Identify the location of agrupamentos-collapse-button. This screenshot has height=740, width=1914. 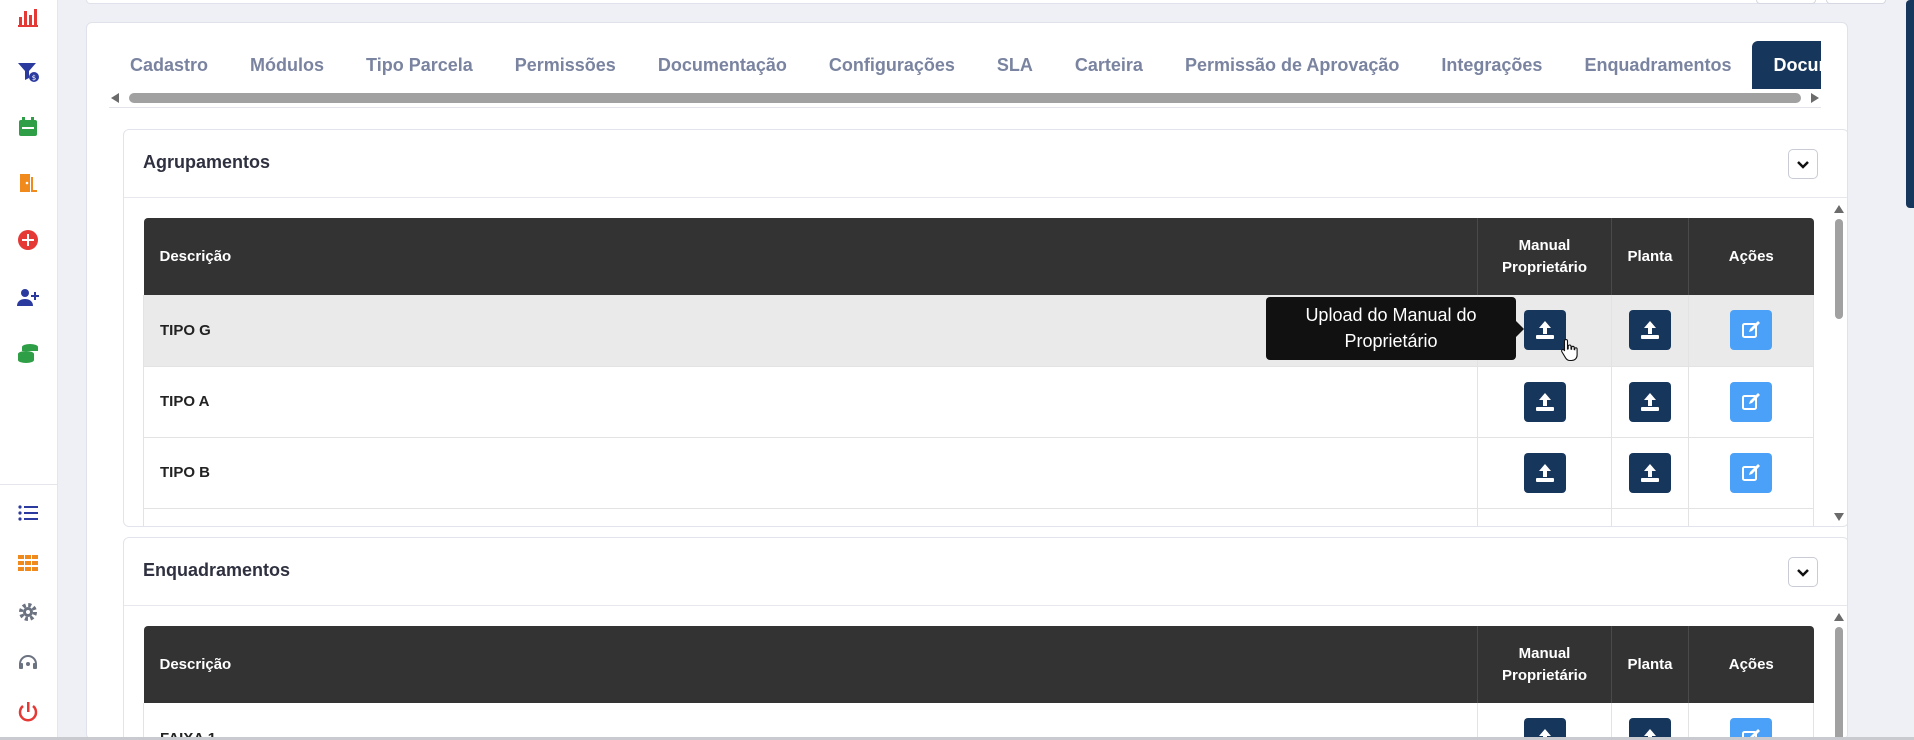
(1803, 164).